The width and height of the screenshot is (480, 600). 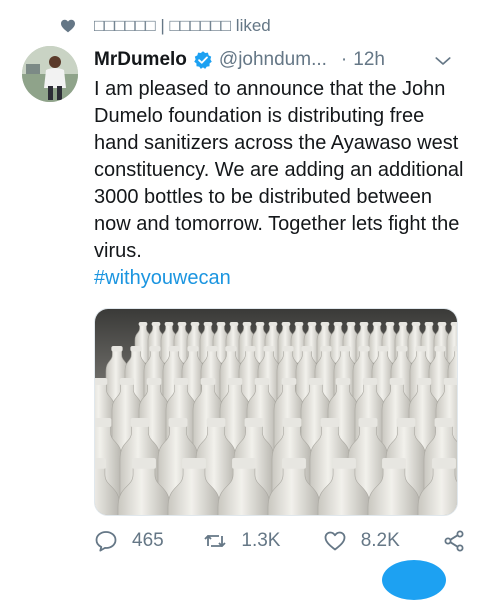 I want to click on social-context: □□□□□□ | □□□□□□ liked, so click(x=165, y=26).